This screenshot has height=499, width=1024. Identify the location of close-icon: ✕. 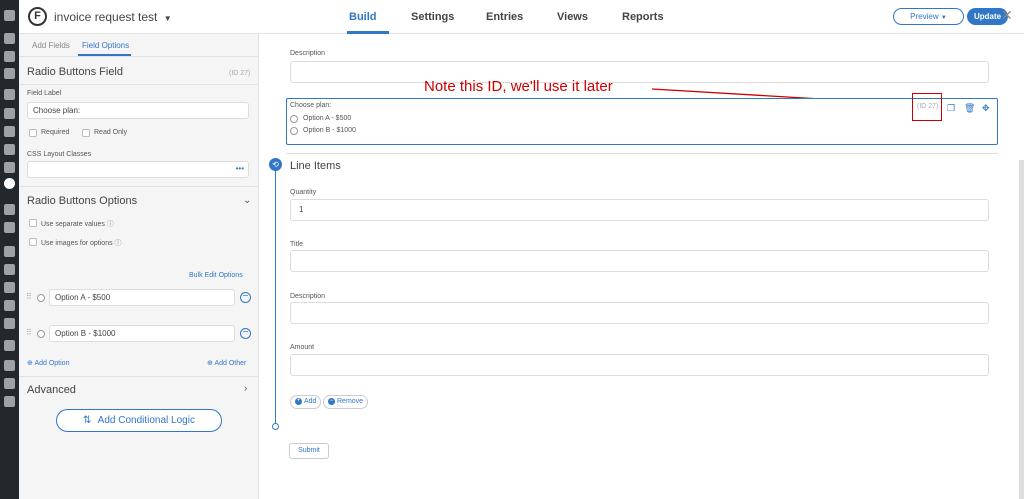
(1007, 15).